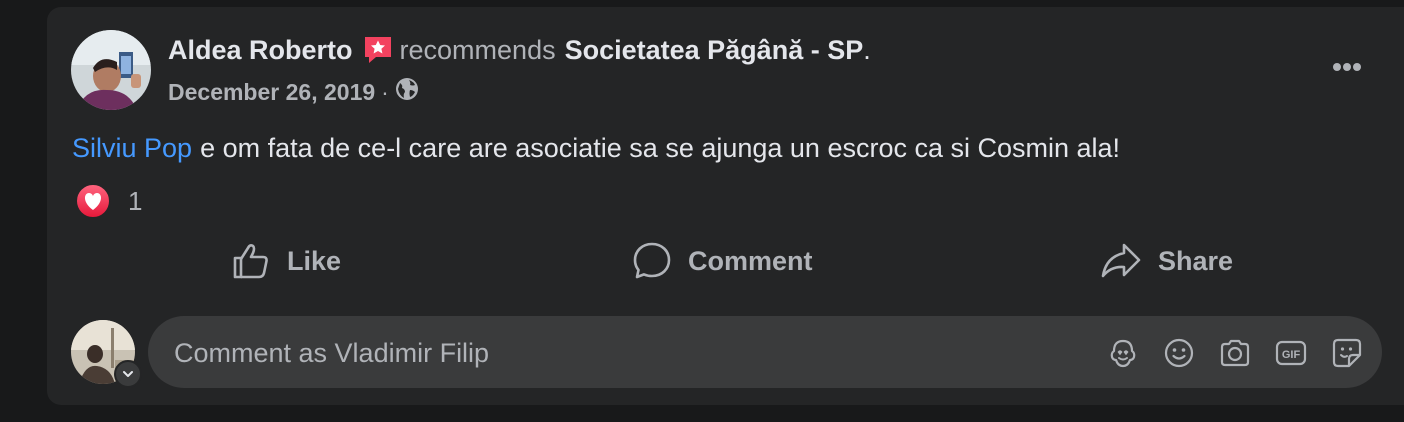  I want to click on thumbs-up-icon, so click(250, 261).